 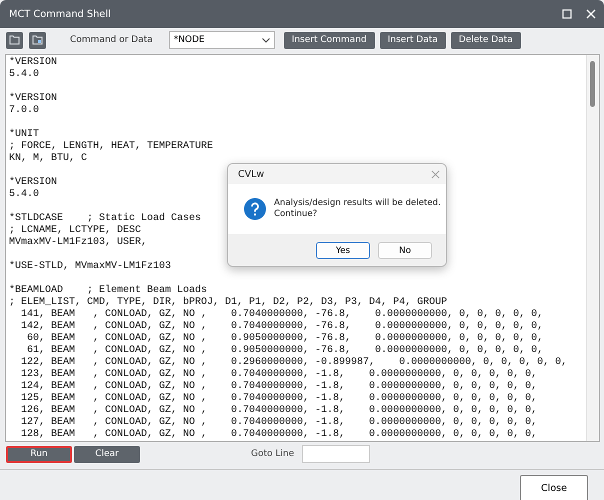 What do you see at coordinates (48, 159) in the screenshot?
I see `code-line: KN, M, BTU, C` at bounding box center [48, 159].